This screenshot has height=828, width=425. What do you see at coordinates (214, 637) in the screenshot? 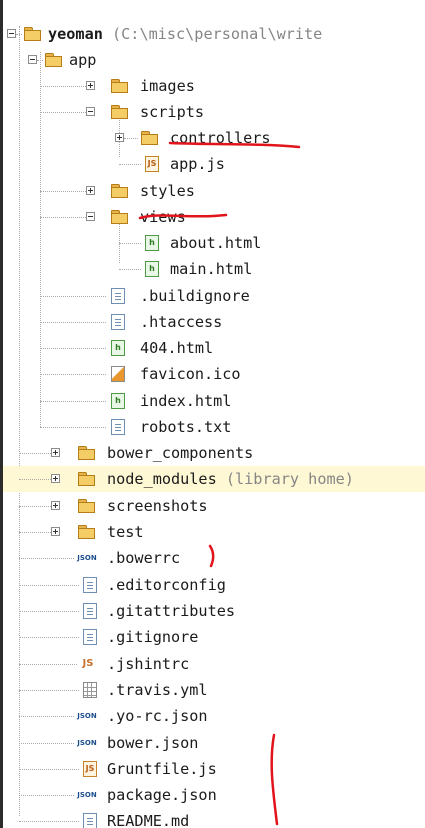
I see `tree-node-gitignore: .gitignore` at bounding box center [214, 637].